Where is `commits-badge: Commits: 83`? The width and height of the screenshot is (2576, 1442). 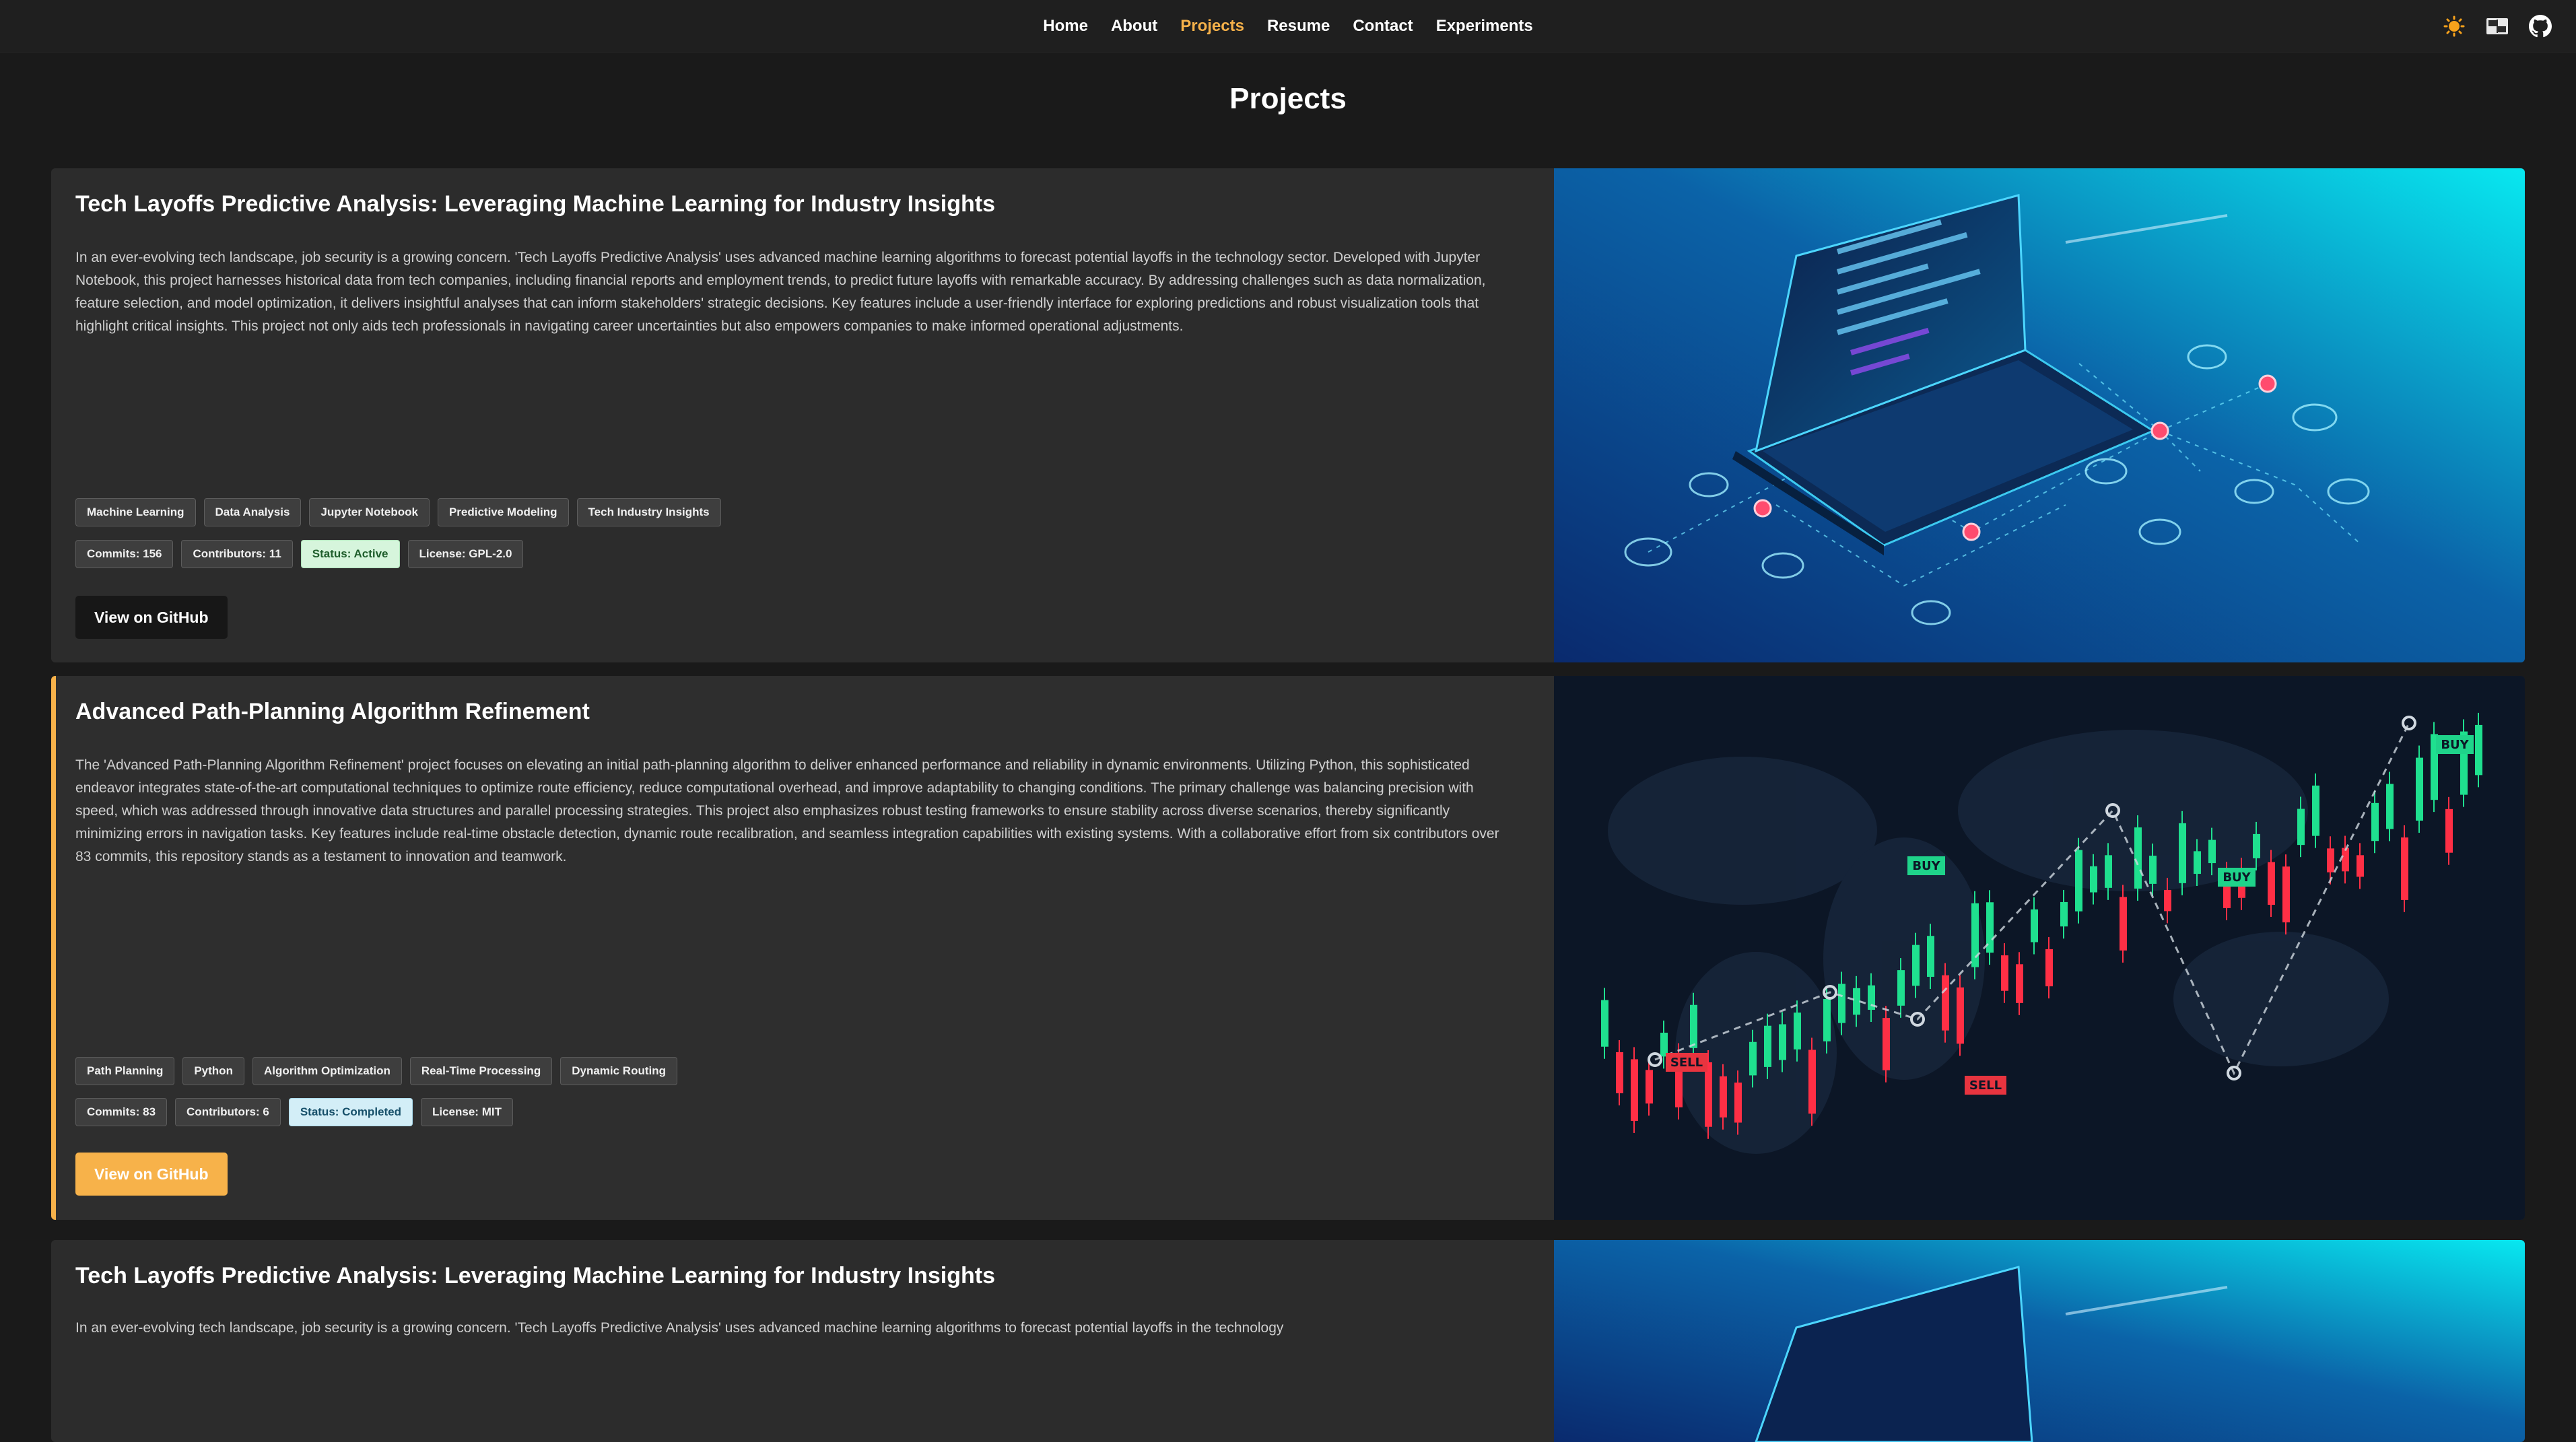 commits-badge: Commits: 83 is located at coordinates (122, 1112).